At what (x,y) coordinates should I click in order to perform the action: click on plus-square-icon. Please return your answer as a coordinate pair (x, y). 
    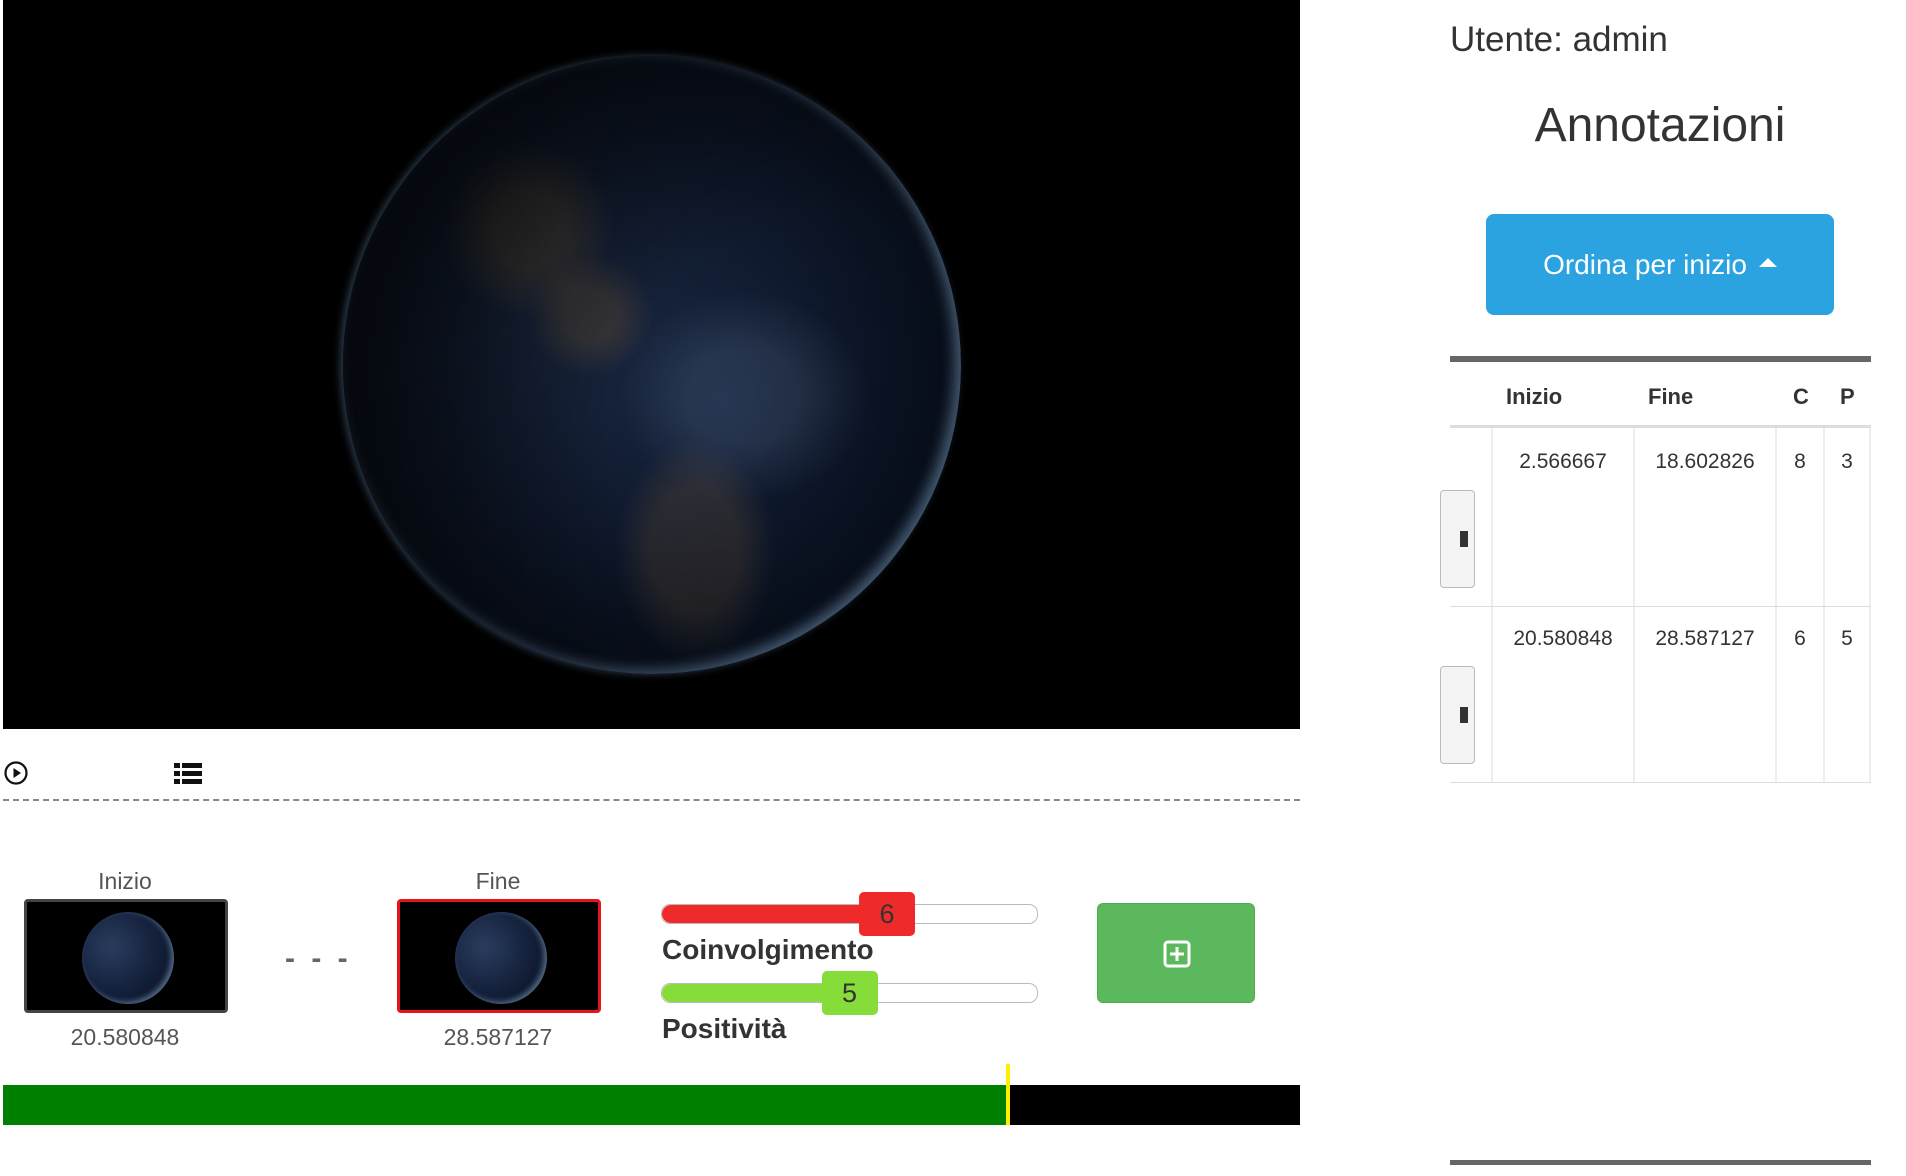
    Looking at the image, I should click on (1177, 954).